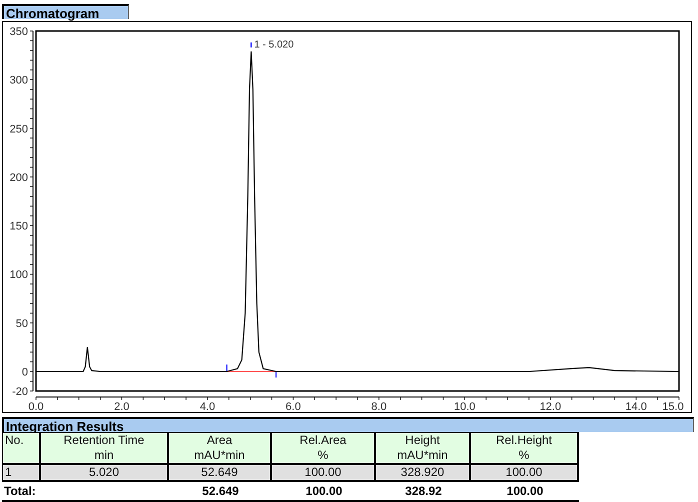  Describe the element at coordinates (324, 448) in the screenshot. I see `column-header: Rel.Area %` at that location.